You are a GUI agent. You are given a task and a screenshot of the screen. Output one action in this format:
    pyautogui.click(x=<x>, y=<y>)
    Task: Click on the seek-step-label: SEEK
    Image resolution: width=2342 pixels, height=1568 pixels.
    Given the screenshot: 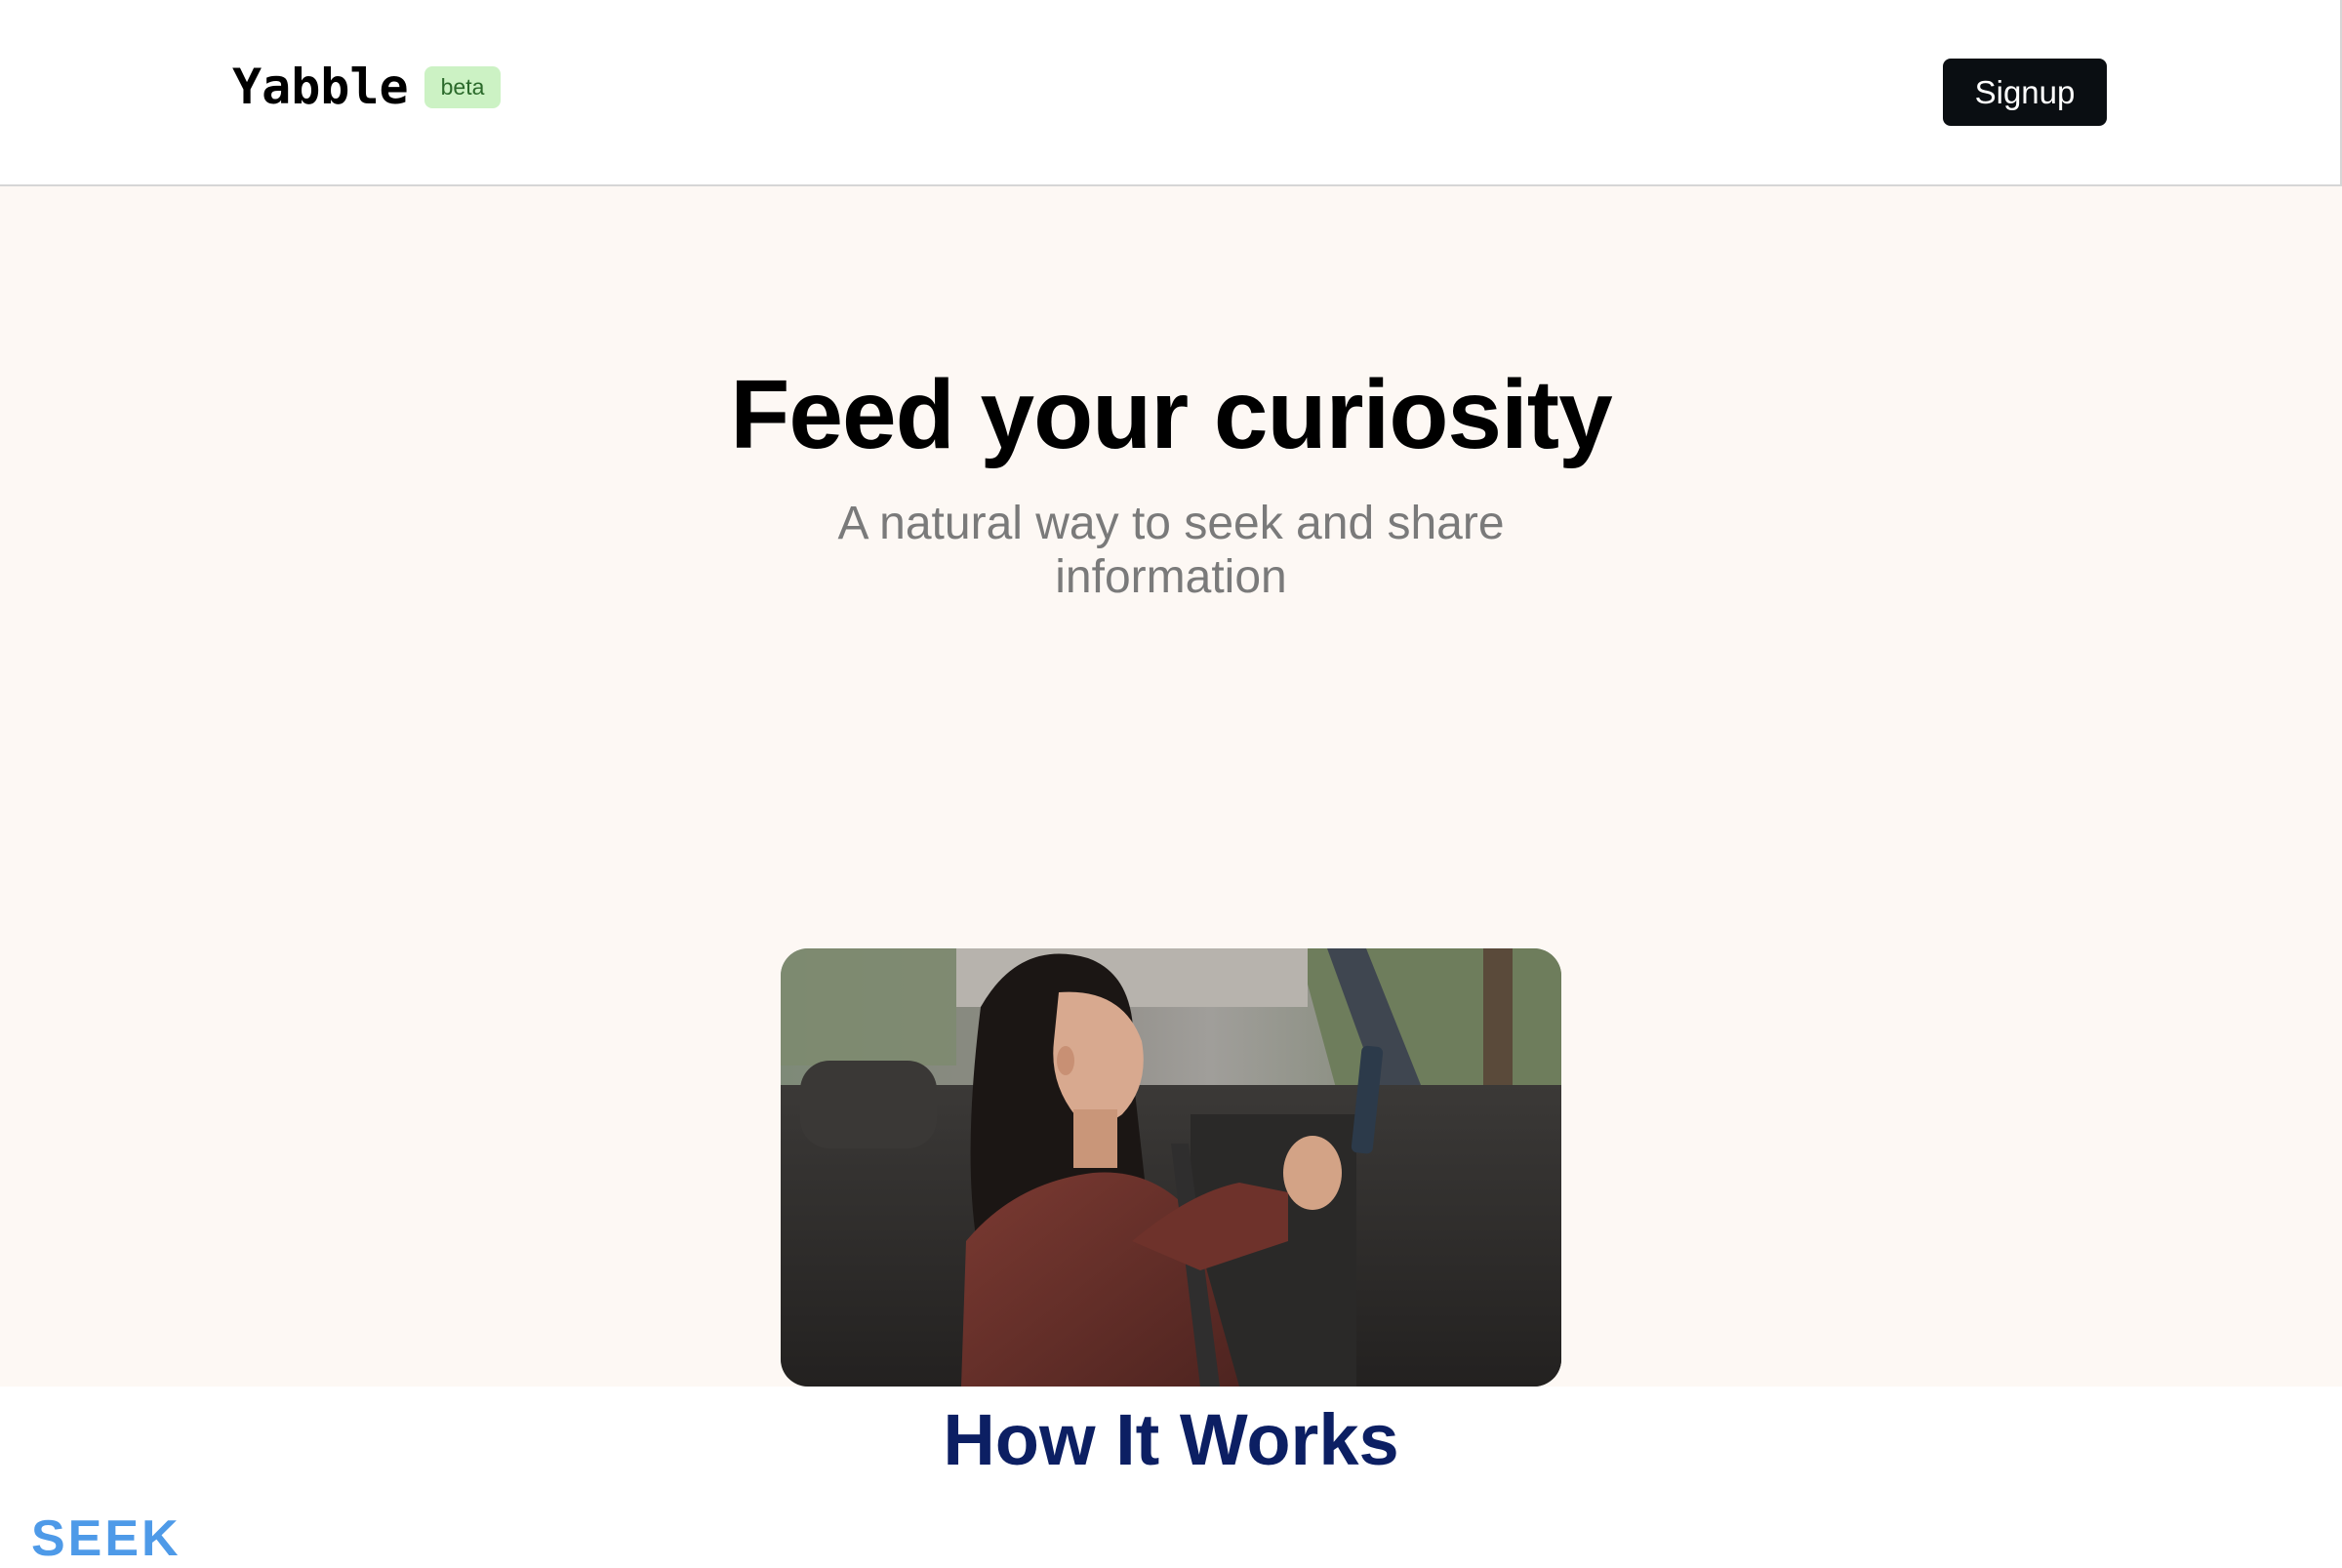 What is the action you would take?
    pyautogui.click(x=106, y=1538)
    